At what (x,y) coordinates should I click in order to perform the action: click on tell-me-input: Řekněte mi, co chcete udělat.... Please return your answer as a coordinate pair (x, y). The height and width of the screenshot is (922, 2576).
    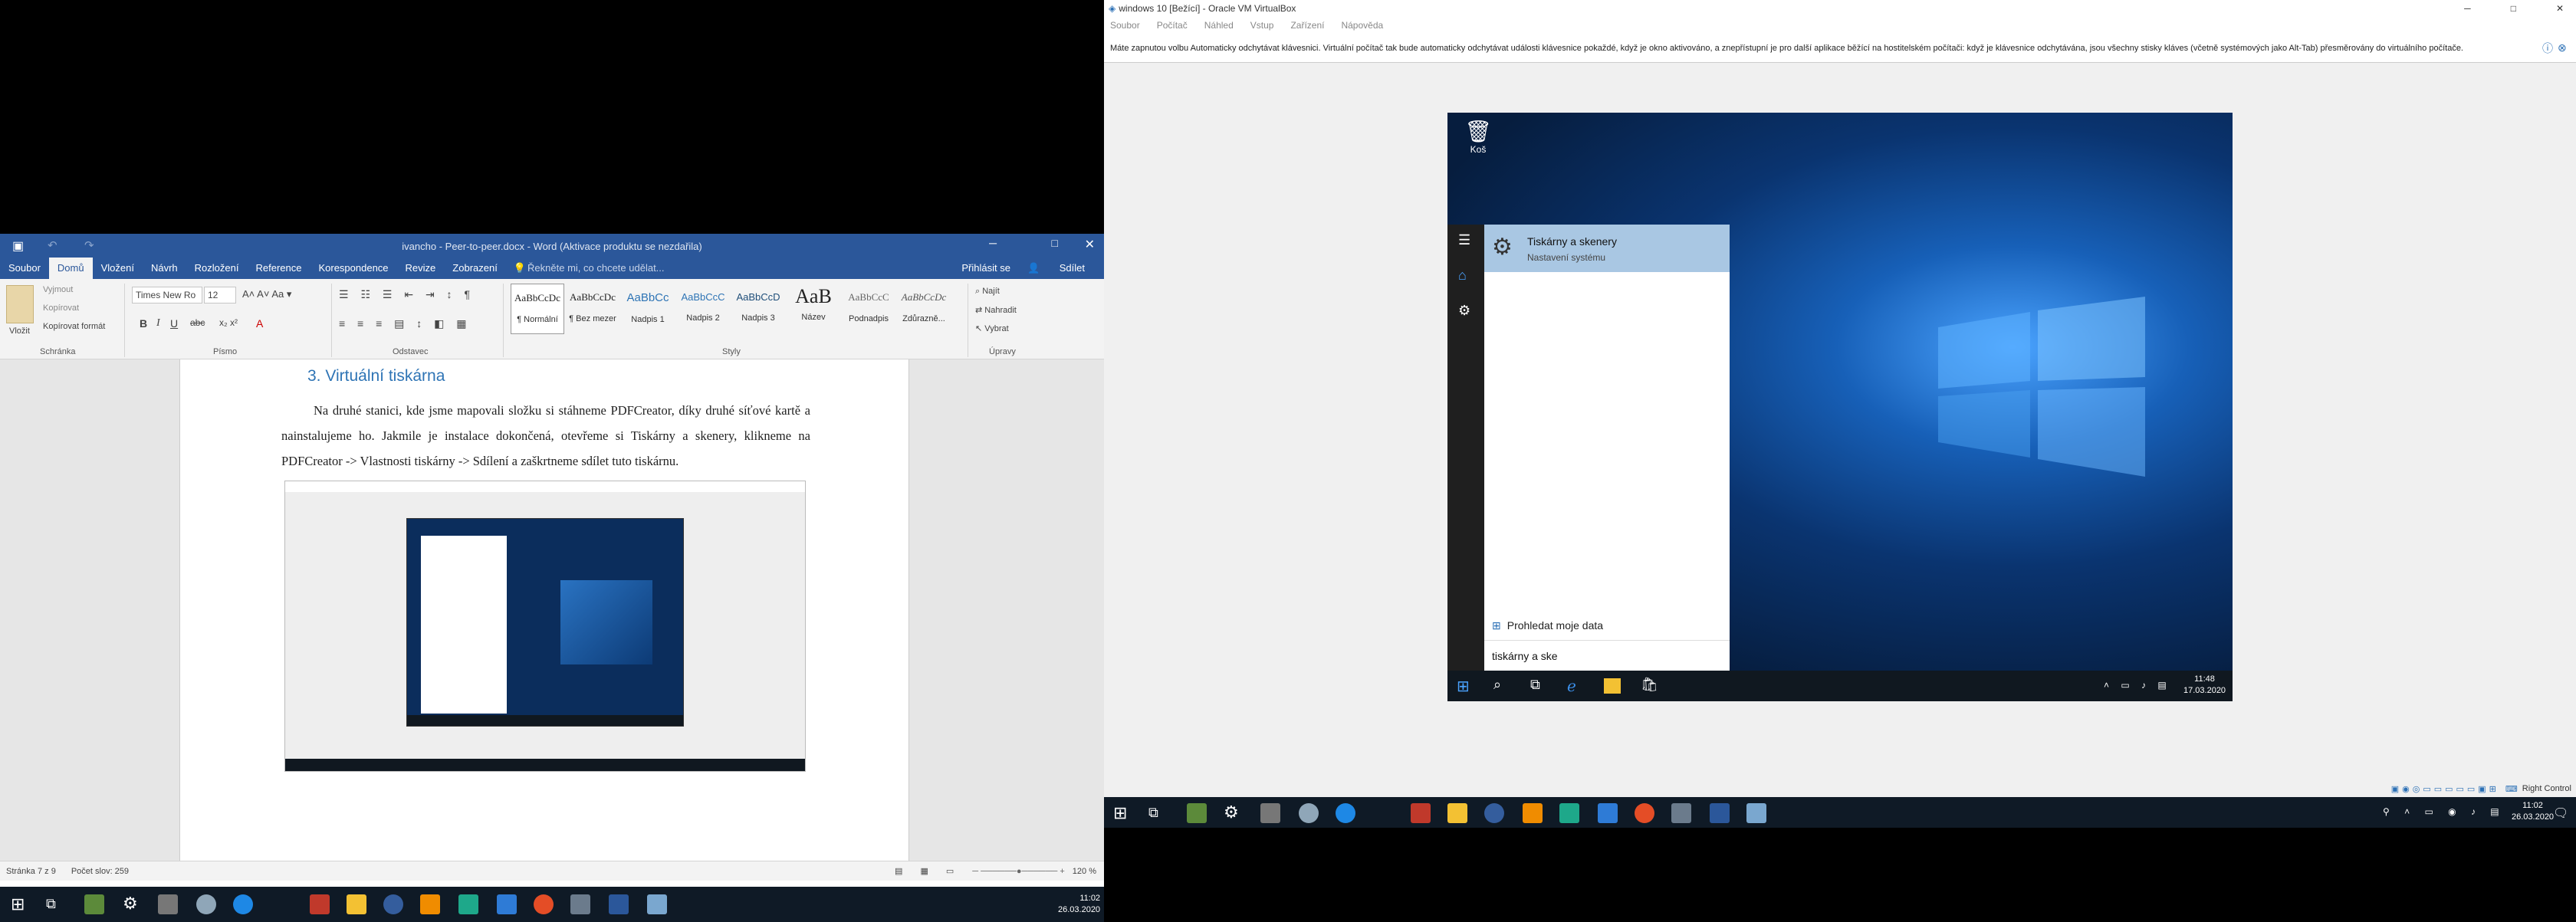
    Looking at the image, I should click on (595, 268).